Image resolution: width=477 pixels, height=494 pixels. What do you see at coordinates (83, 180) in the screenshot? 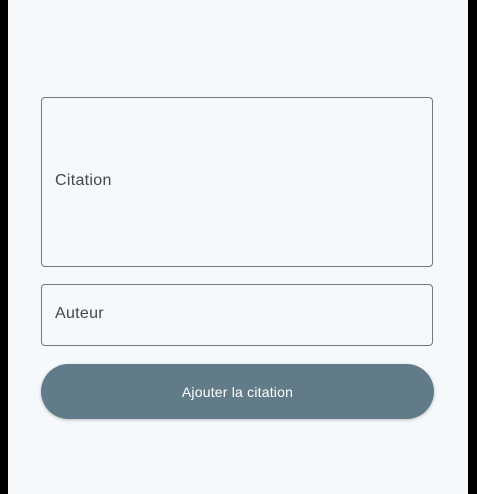
I see `quote-placeholder: Citation` at bounding box center [83, 180].